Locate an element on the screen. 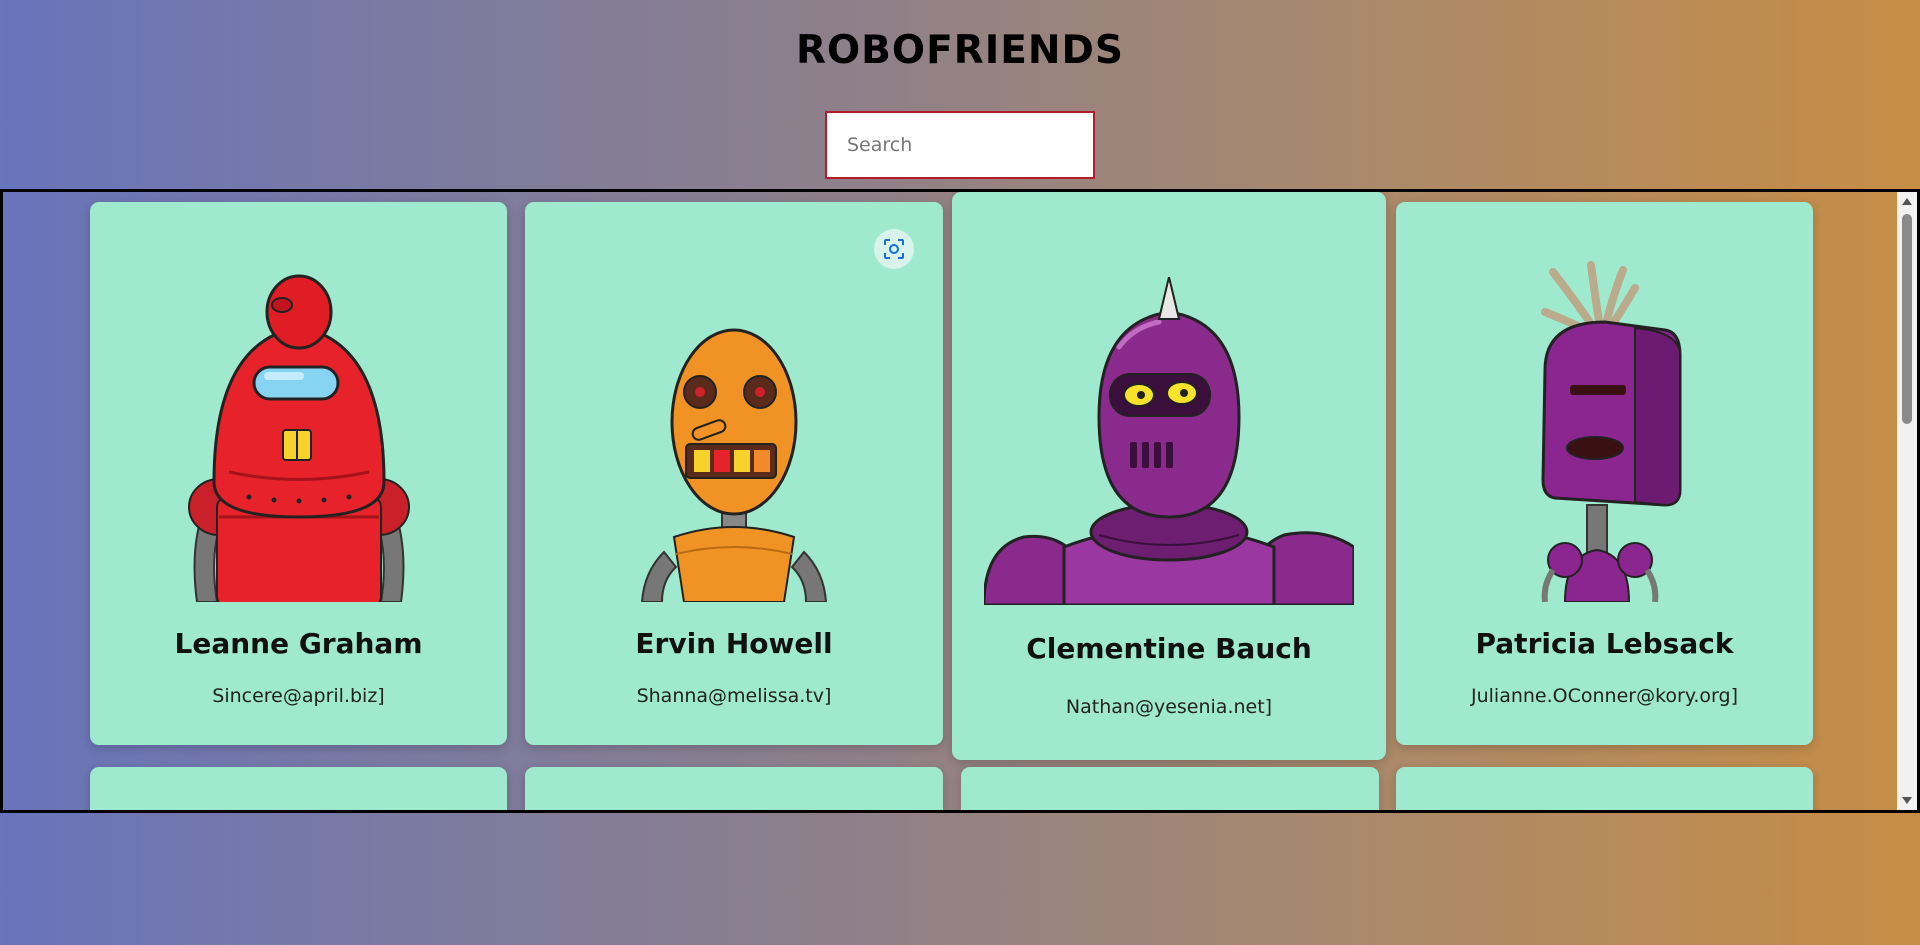 This screenshot has height=945, width=1920. robot-name: Clementine Bauch is located at coordinates (1169, 648).